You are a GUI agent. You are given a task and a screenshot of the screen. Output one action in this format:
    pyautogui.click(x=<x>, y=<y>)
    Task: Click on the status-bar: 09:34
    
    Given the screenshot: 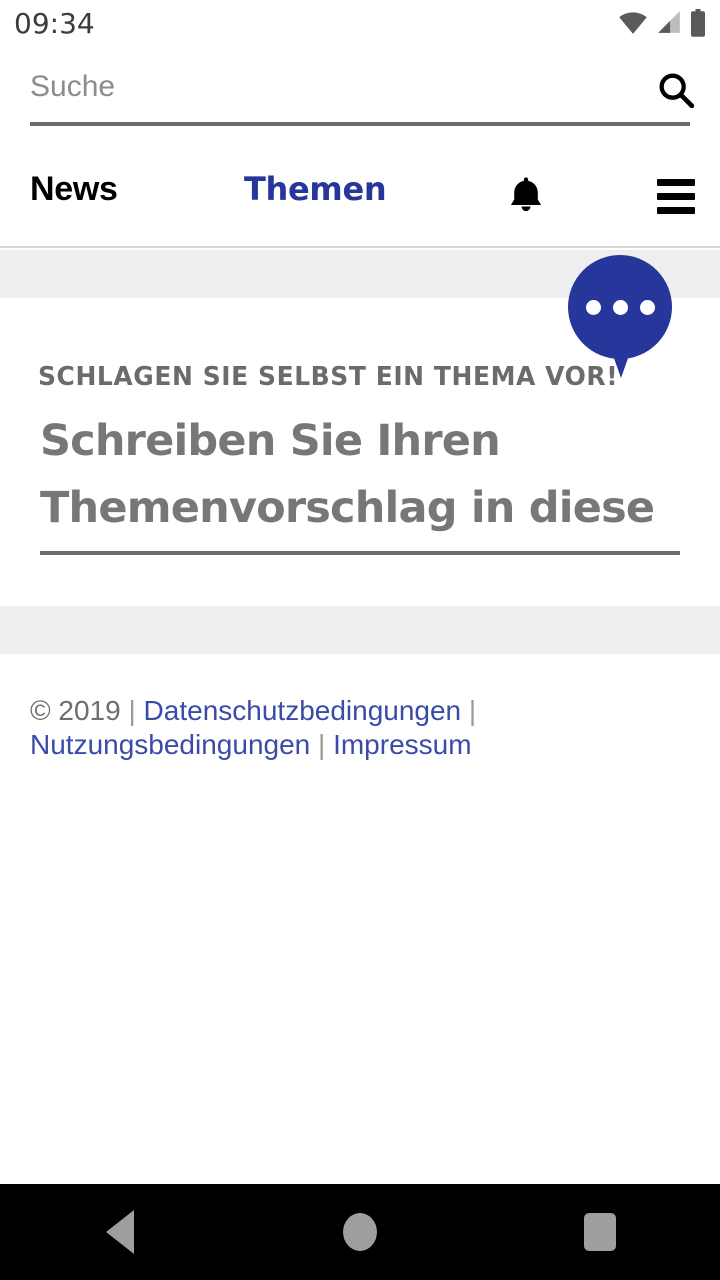 What is the action you would take?
    pyautogui.click(x=360, y=24)
    